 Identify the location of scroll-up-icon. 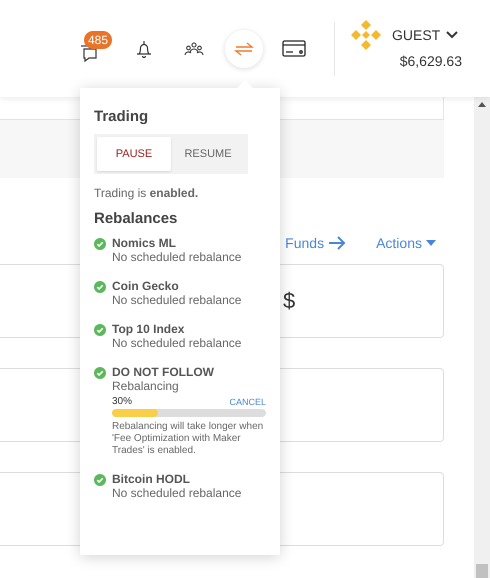
(482, 104).